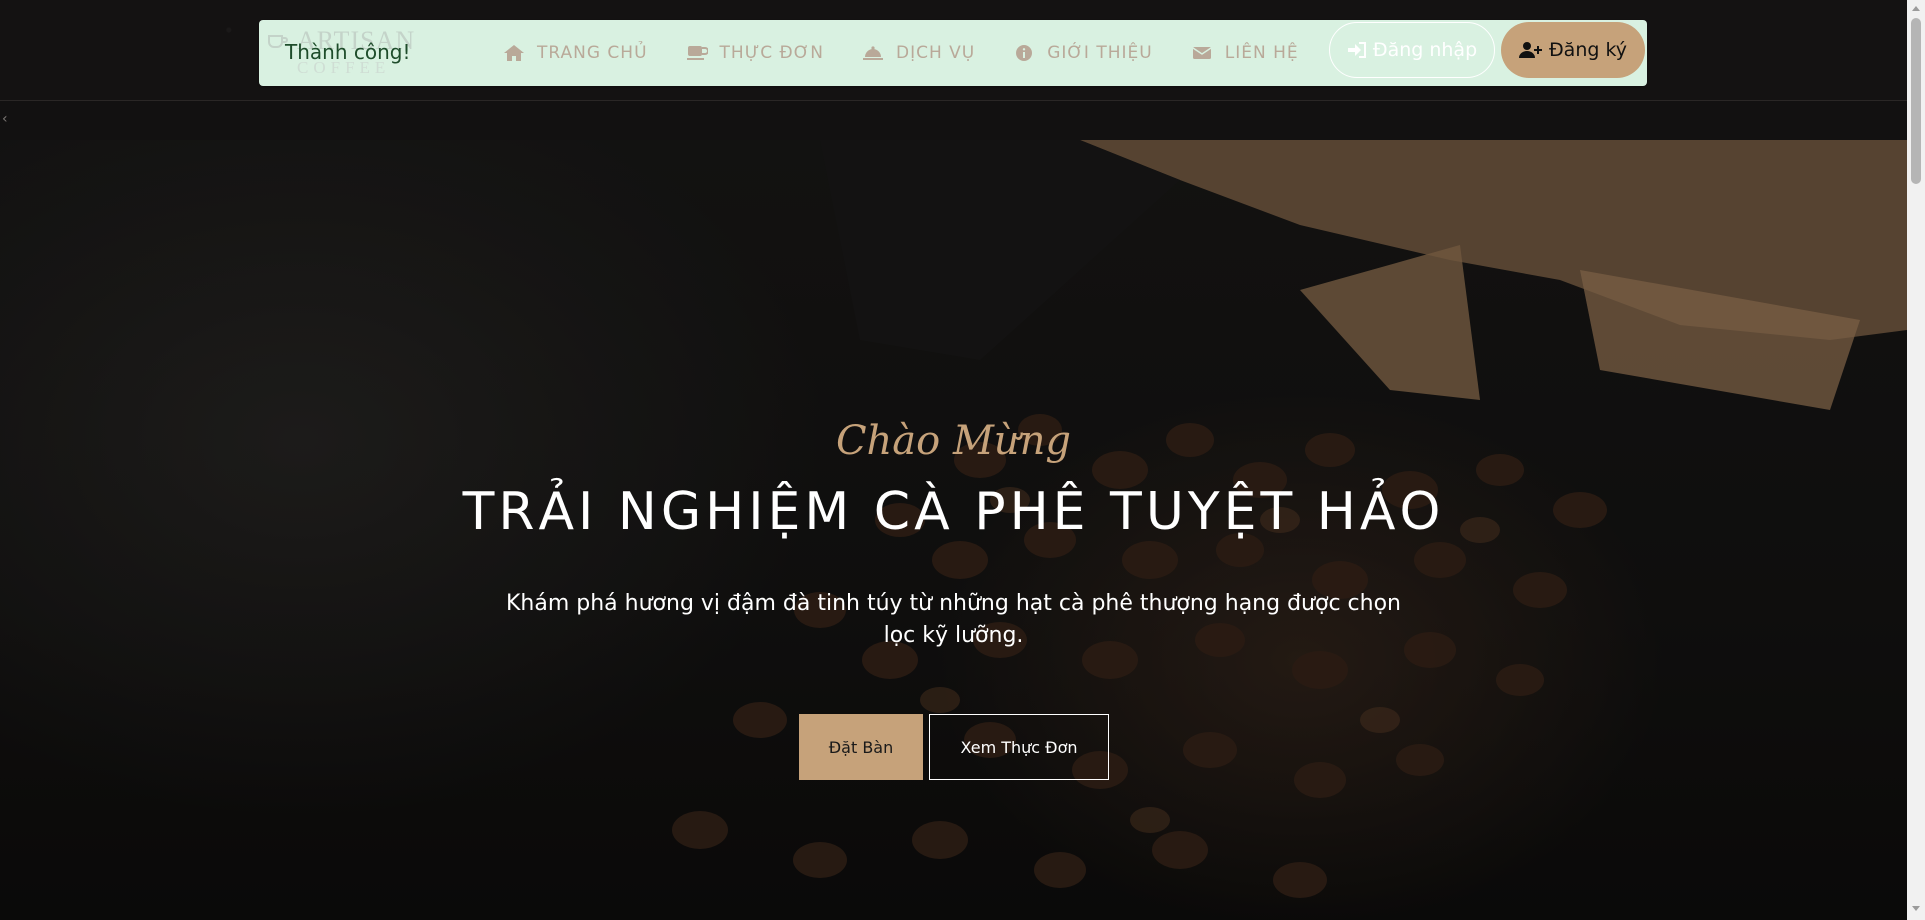 This screenshot has height=920, width=1925. I want to click on hero-eyebrow: Chào Mừng, so click(953, 441).